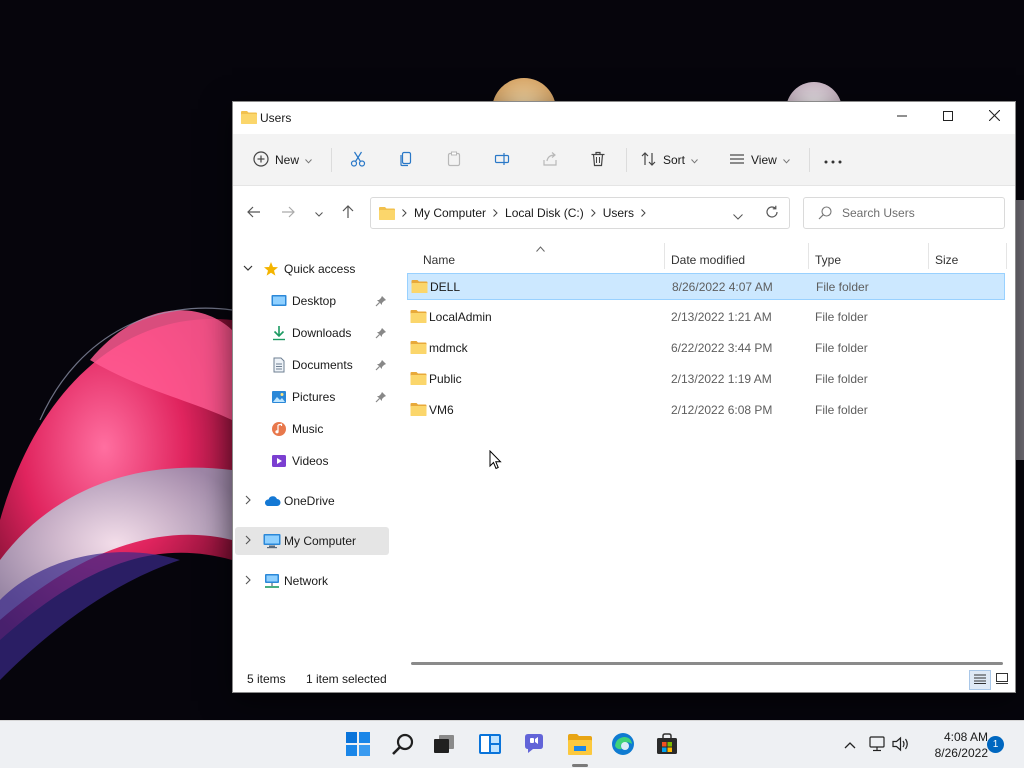 This screenshot has height=768, width=1024. Describe the element at coordinates (312, 461) in the screenshot. I see `sidebar-item-videos: Videos` at that location.